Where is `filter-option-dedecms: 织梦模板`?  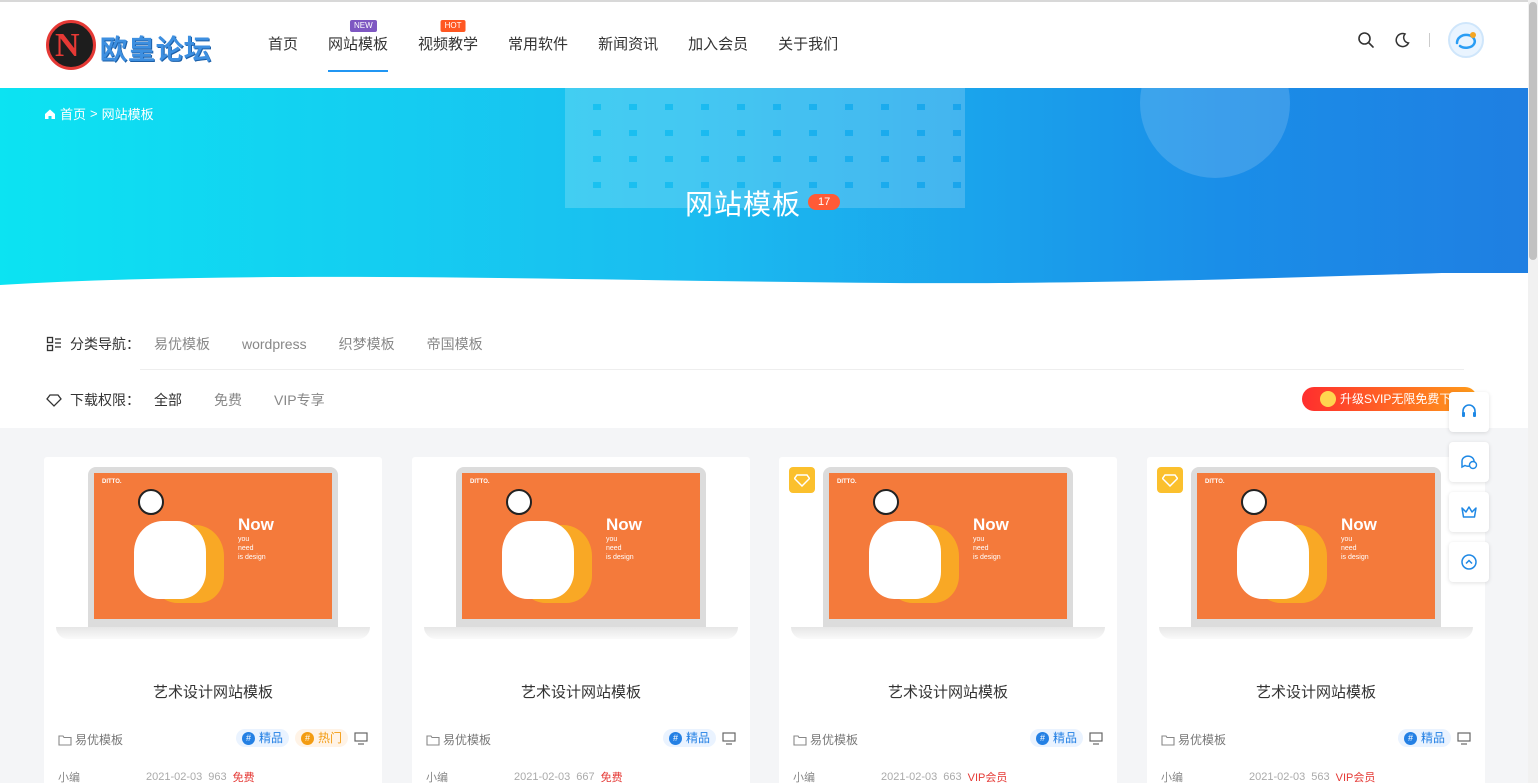 filter-option-dedecms: 织梦模板 is located at coordinates (367, 344).